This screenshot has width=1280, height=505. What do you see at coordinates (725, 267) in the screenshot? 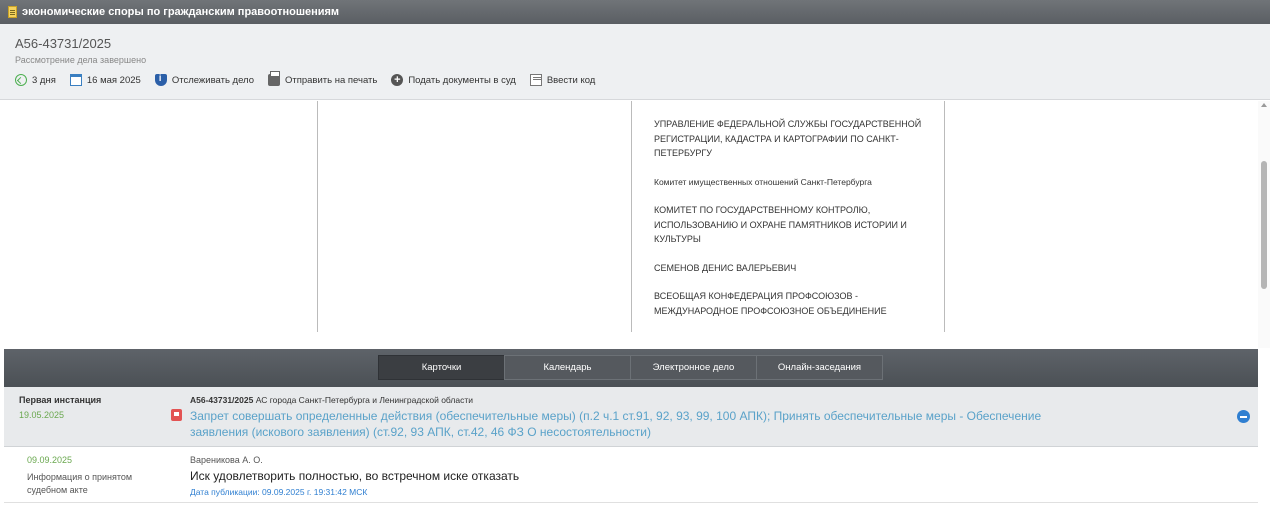
I see `party-item: СЕМЕНОВ ДЕНИС ВАЛЕРЬЕВИЧ` at bounding box center [725, 267].